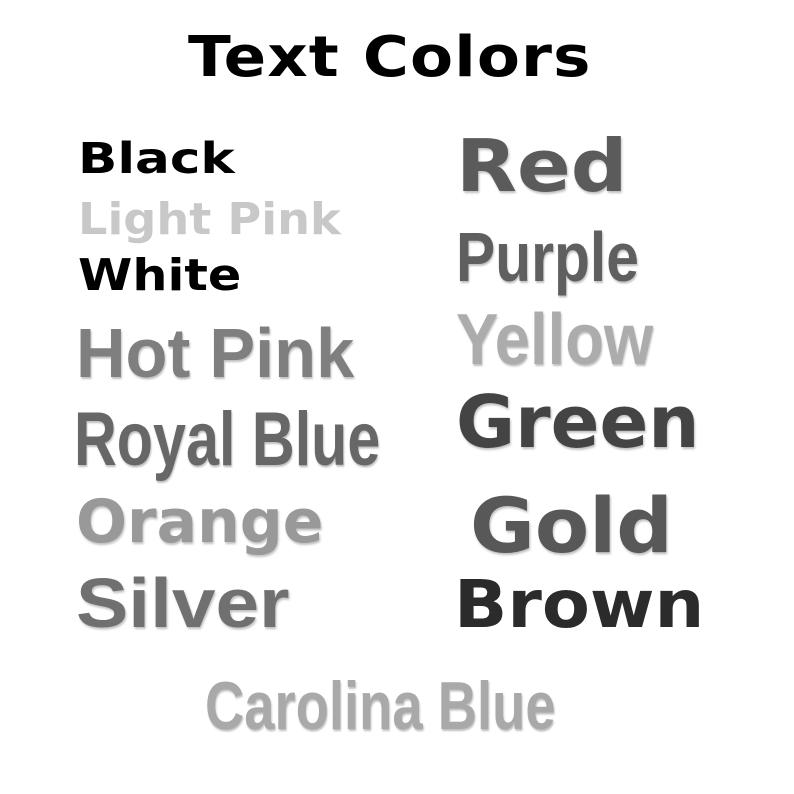  What do you see at coordinates (156, 159) in the screenshot?
I see `color-label-black: Black` at bounding box center [156, 159].